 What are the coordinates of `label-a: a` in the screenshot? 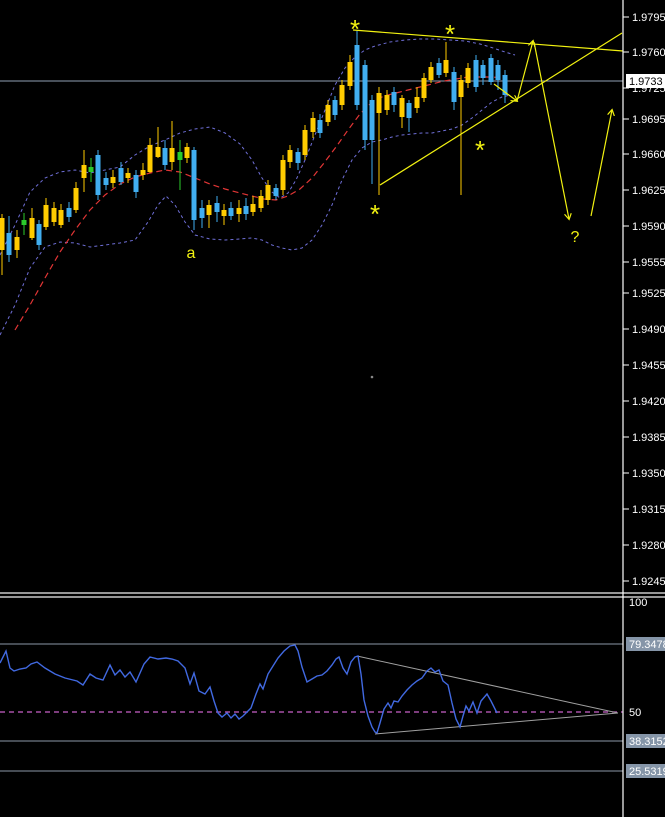 It's located at (191, 253).